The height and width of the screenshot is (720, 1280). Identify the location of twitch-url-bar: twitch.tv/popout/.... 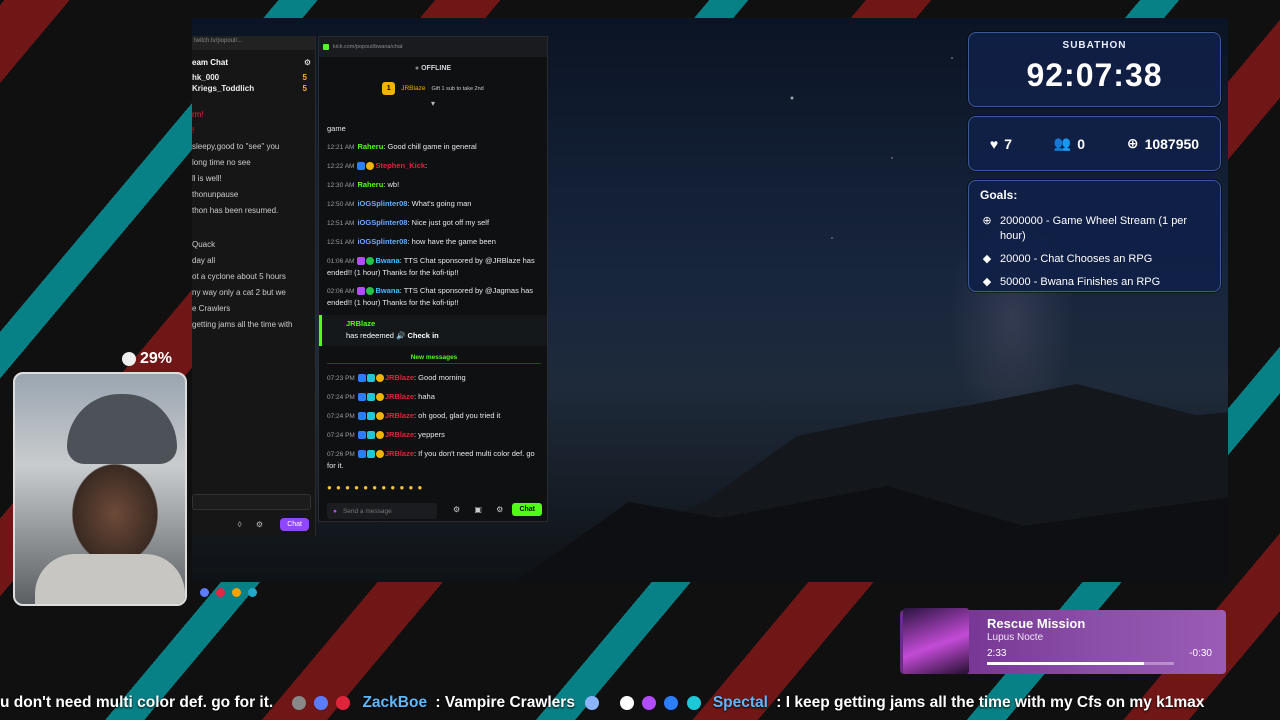
(253, 43).